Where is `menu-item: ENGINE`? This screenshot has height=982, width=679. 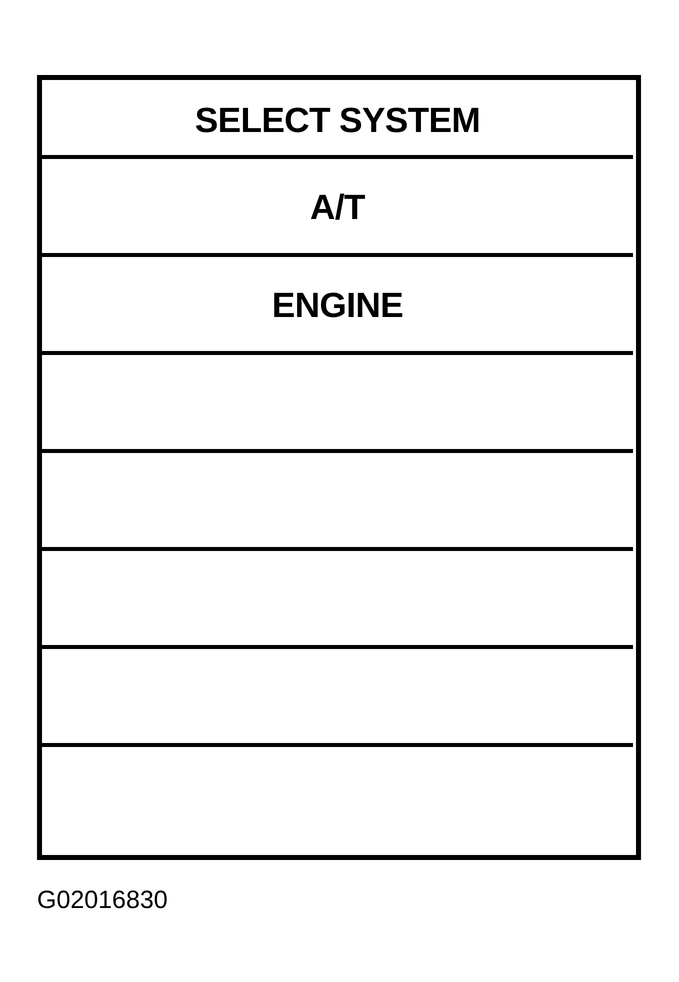 menu-item: ENGINE is located at coordinates (337, 306).